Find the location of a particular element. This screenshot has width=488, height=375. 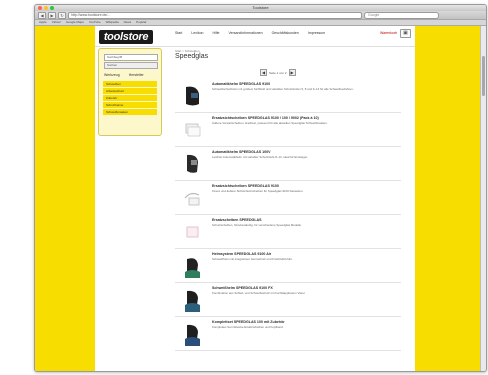

page-title: Speedglas is located at coordinates (192, 56).